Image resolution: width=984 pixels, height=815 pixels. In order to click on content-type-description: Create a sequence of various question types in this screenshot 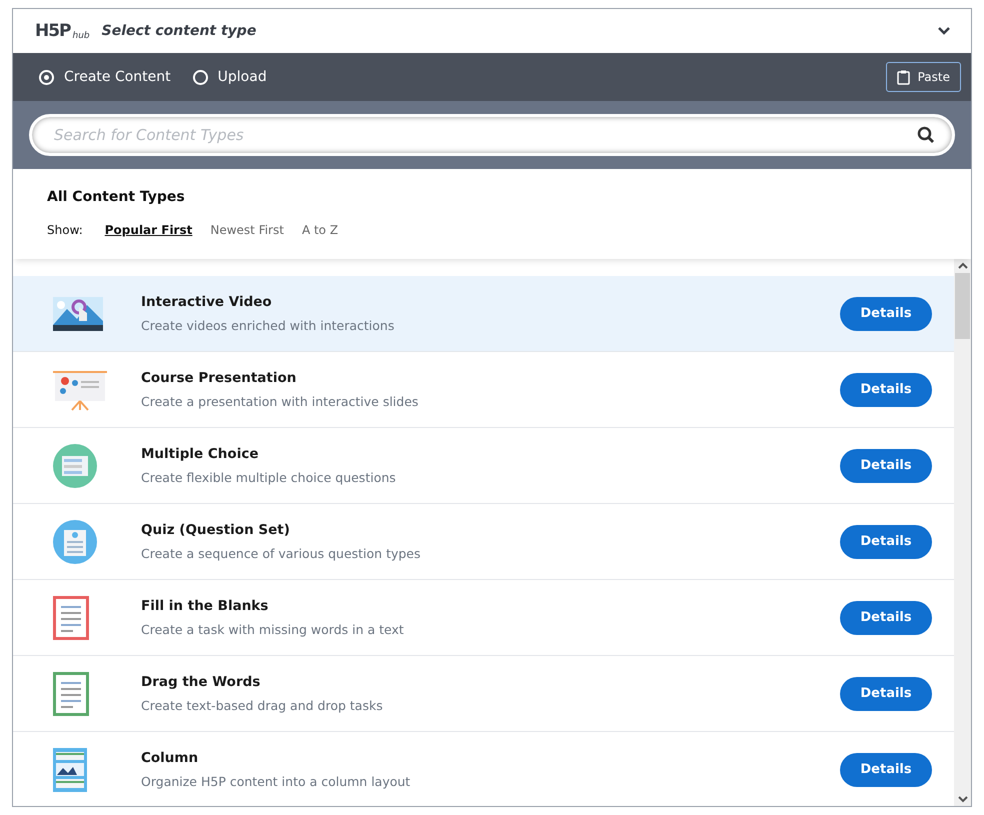, I will do `click(281, 553)`.